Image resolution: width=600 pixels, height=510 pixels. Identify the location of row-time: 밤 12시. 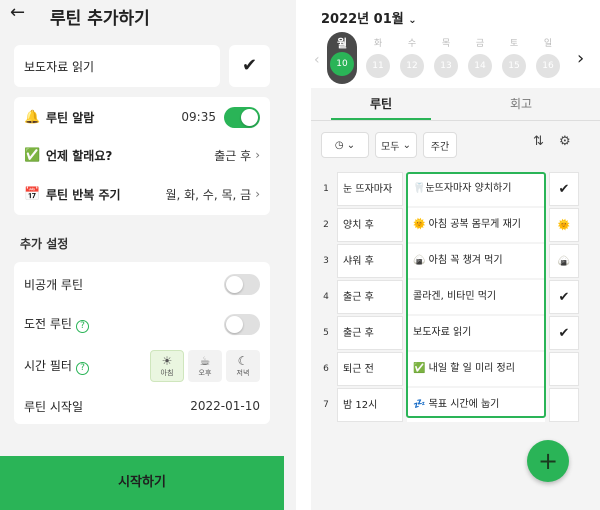
(370, 405).